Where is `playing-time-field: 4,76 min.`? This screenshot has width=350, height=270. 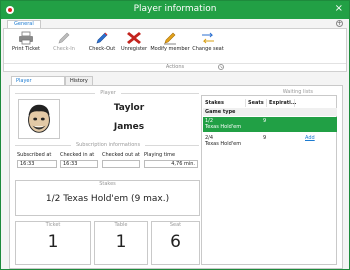
playing-time-field: 4,76 min. is located at coordinates (171, 164).